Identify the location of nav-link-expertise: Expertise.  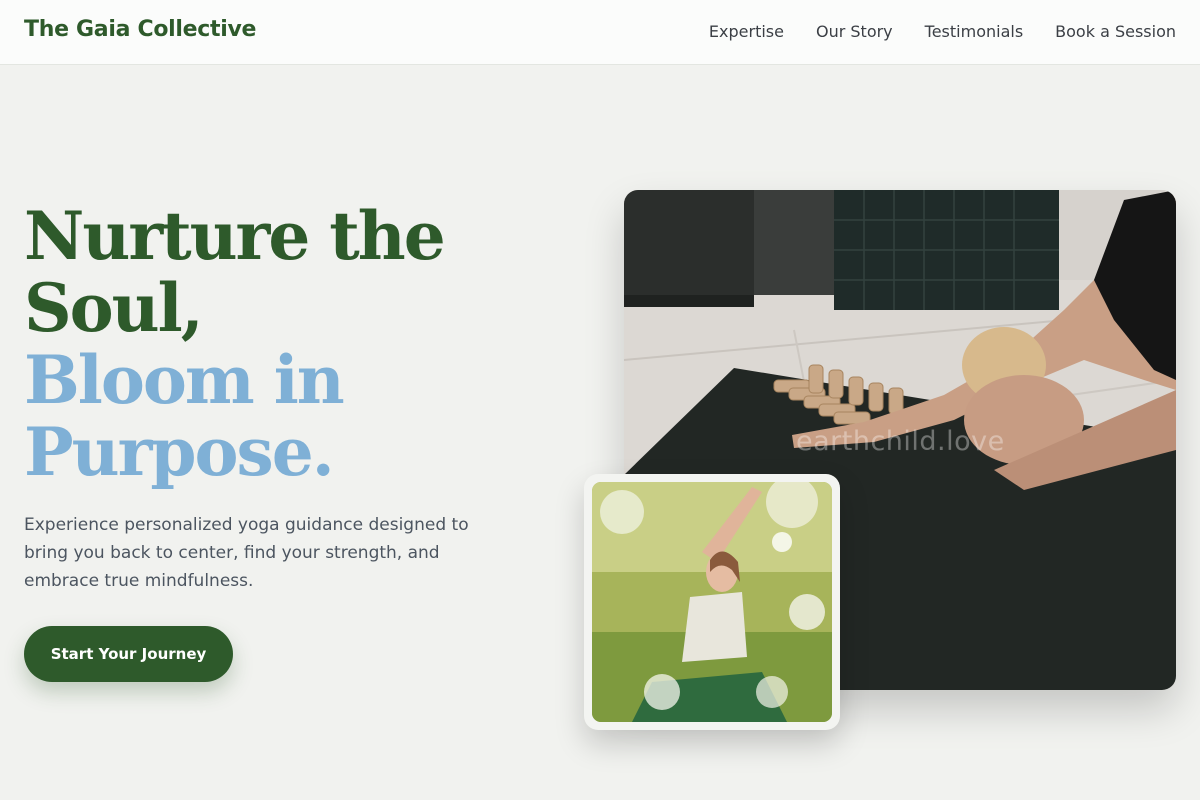
(746, 31).